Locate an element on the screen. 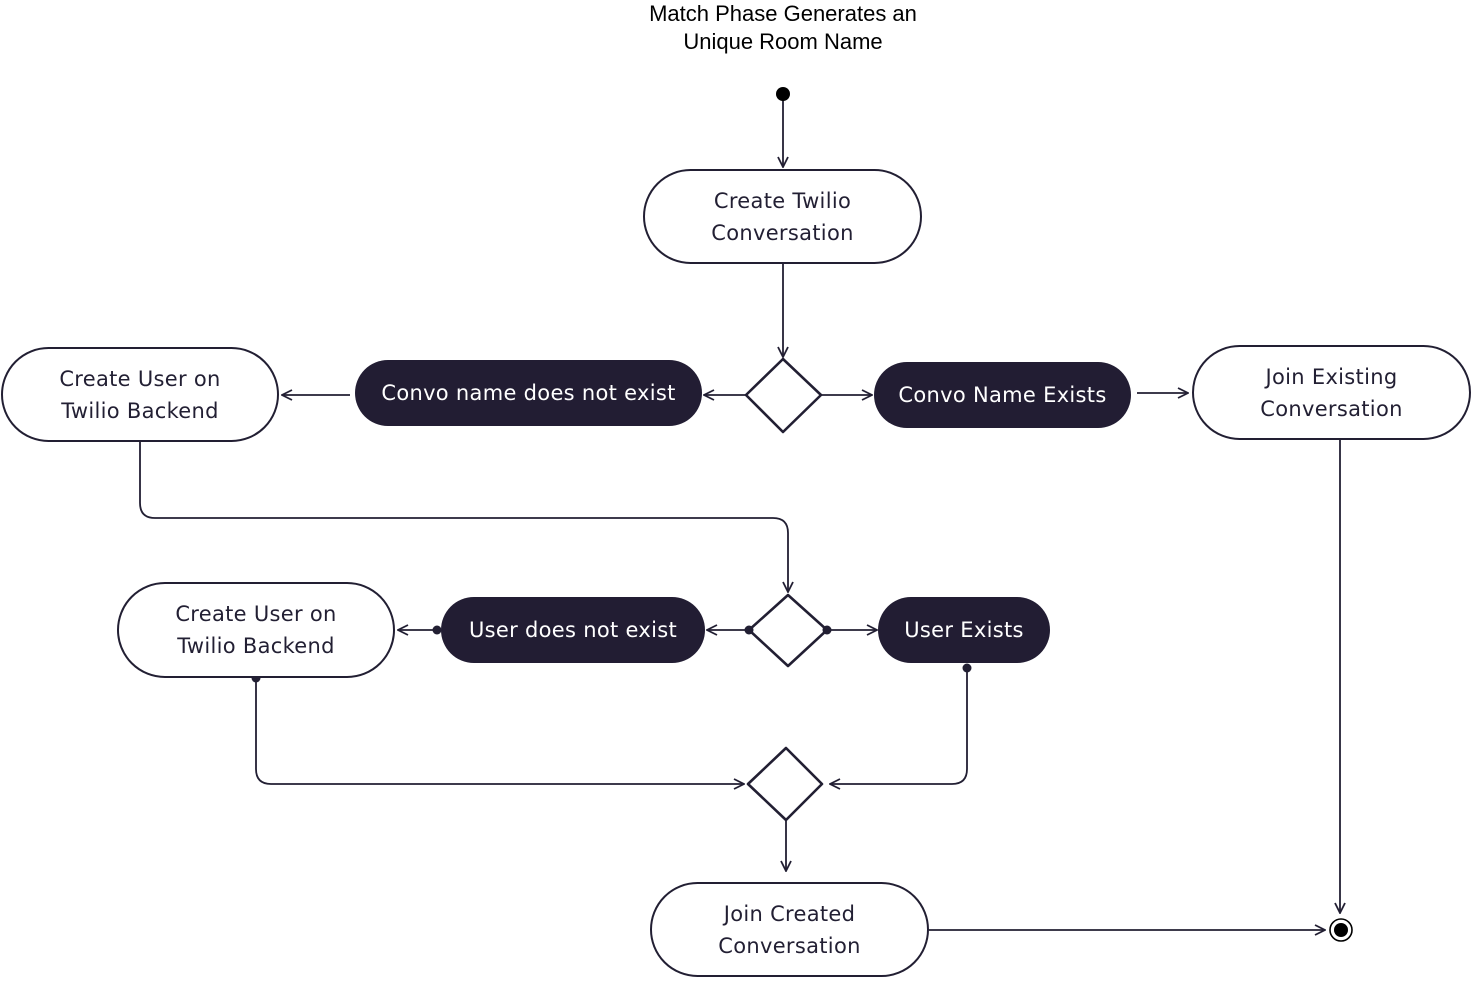 The image size is (1472, 990). node-convo-name-exists: Convo Name Exists is located at coordinates (1002, 395).